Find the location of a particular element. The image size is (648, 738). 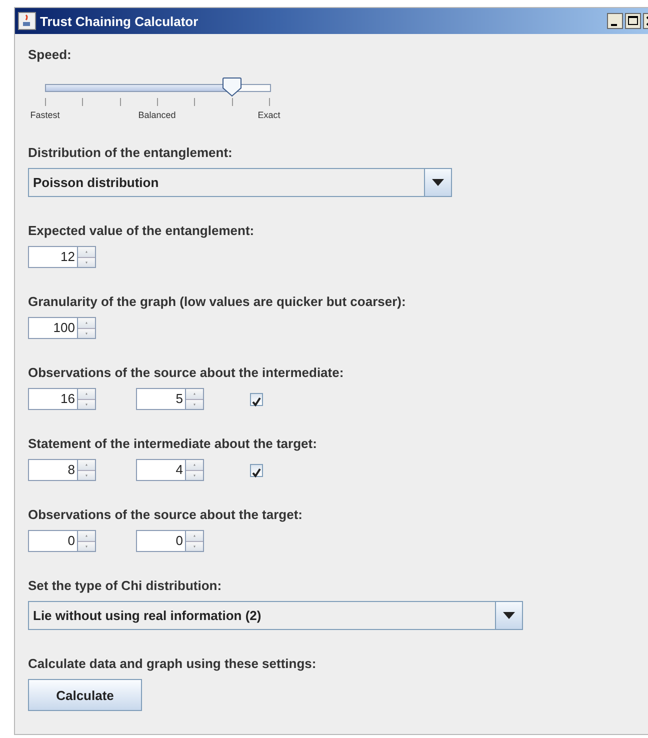

section-label: Granularity of the graph (low values are quicker but coarser): is located at coordinates (217, 301).